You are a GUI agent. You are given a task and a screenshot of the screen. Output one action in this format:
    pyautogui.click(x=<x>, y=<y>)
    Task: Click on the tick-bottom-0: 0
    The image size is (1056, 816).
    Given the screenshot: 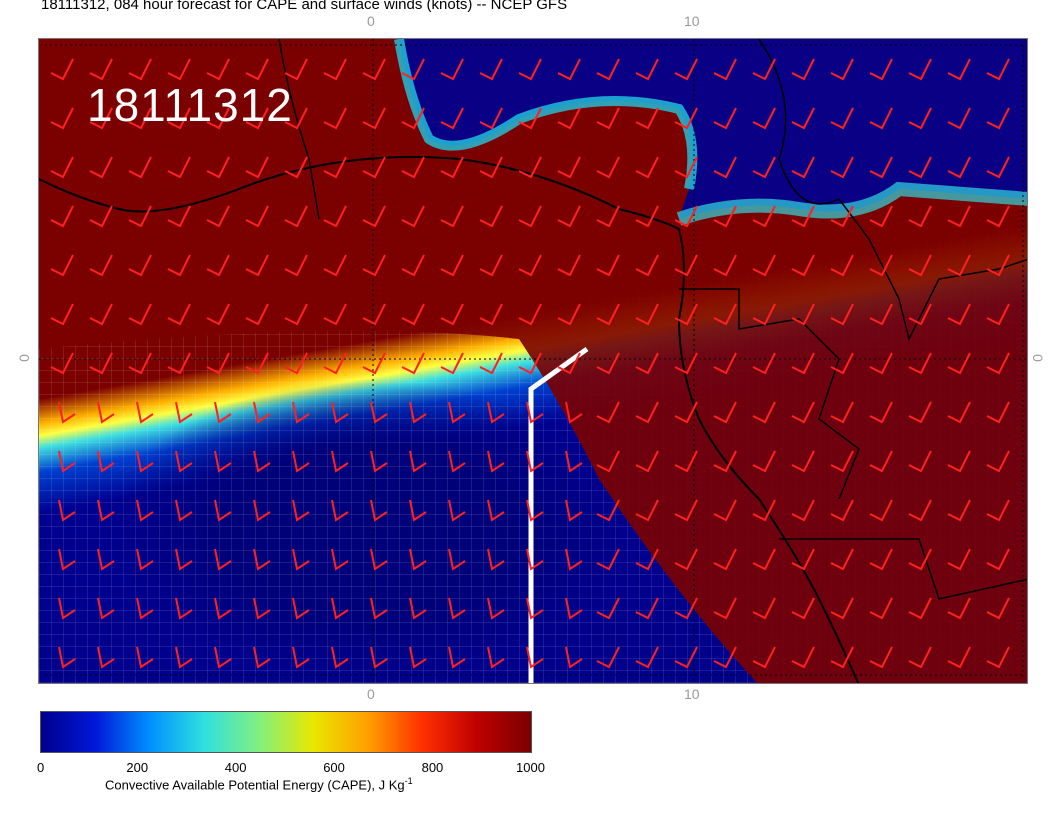 What is the action you would take?
    pyautogui.click(x=371, y=694)
    